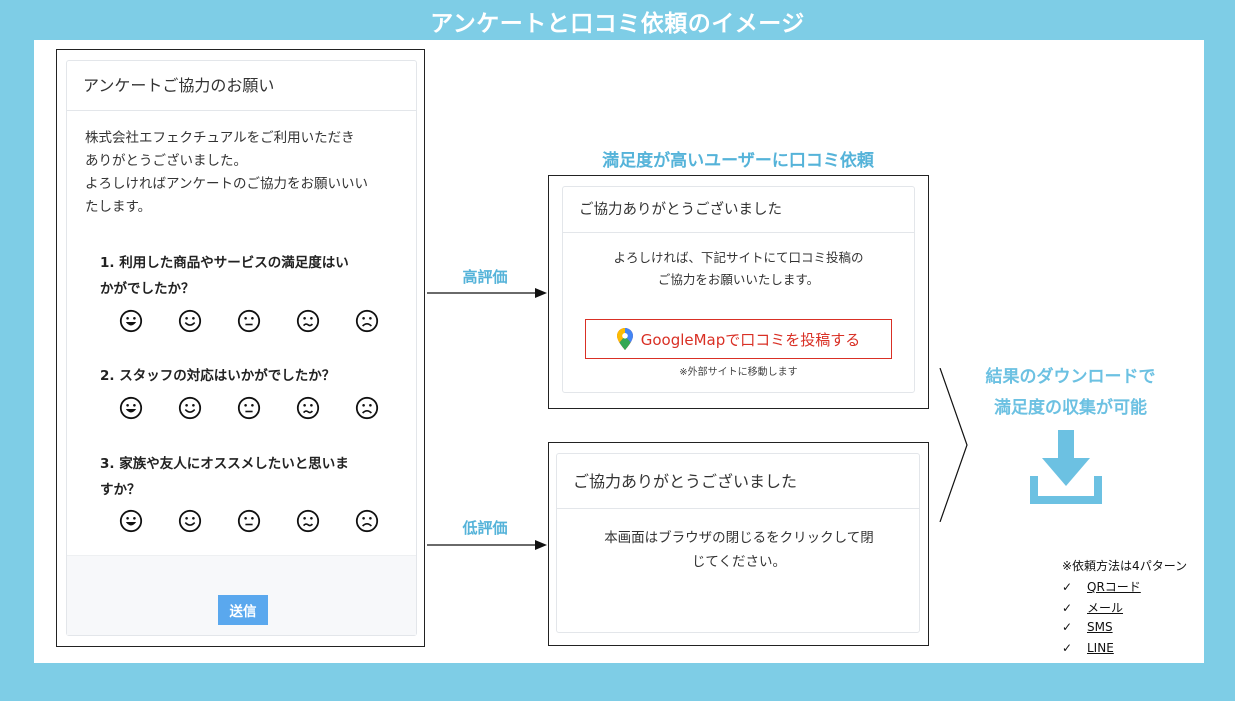 The height and width of the screenshot is (701, 1235). I want to click on question-2-rating, so click(249, 408).